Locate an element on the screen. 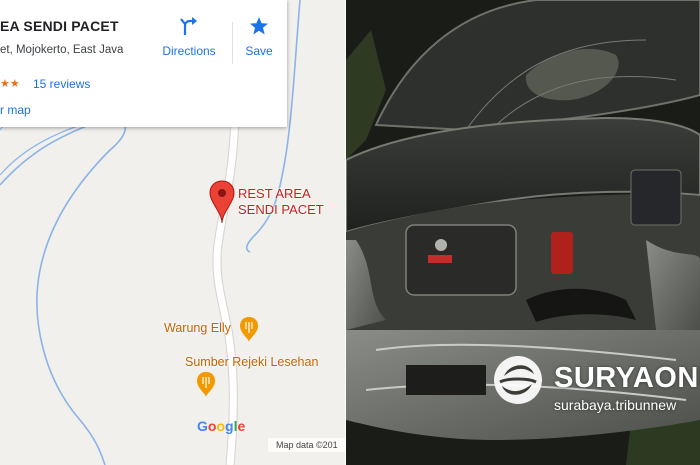 The image size is (700, 465). map-pin-icon is located at coordinates (222, 202).